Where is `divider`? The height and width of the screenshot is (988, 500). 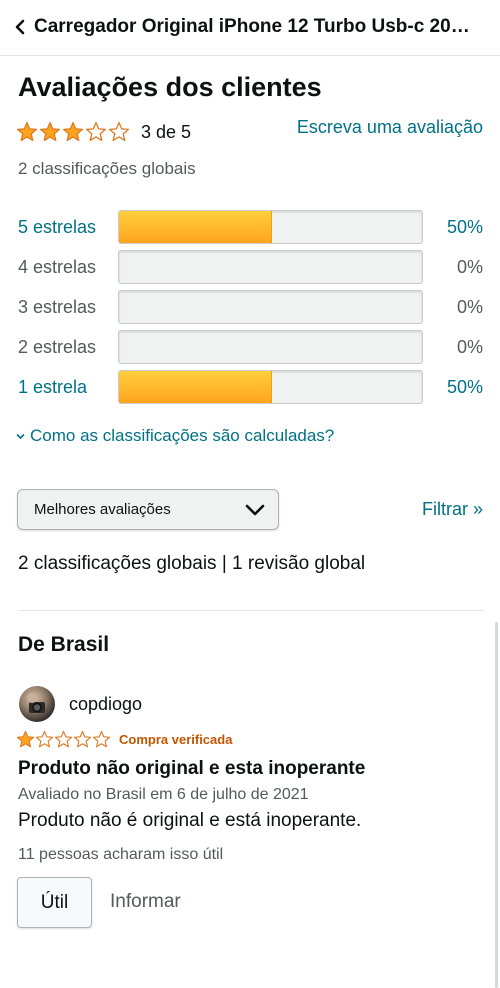
divider is located at coordinates (251, 610).